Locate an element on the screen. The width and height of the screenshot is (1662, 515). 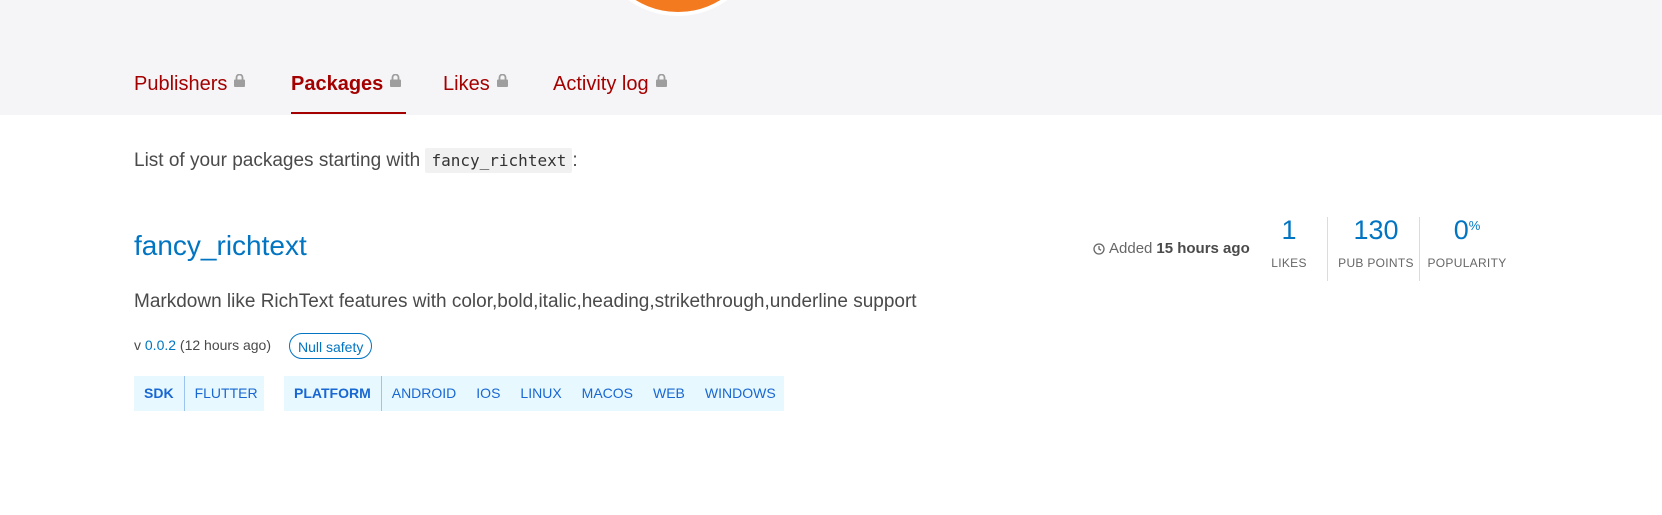
added-prefix: Added is located at coordinates (1131, 248).